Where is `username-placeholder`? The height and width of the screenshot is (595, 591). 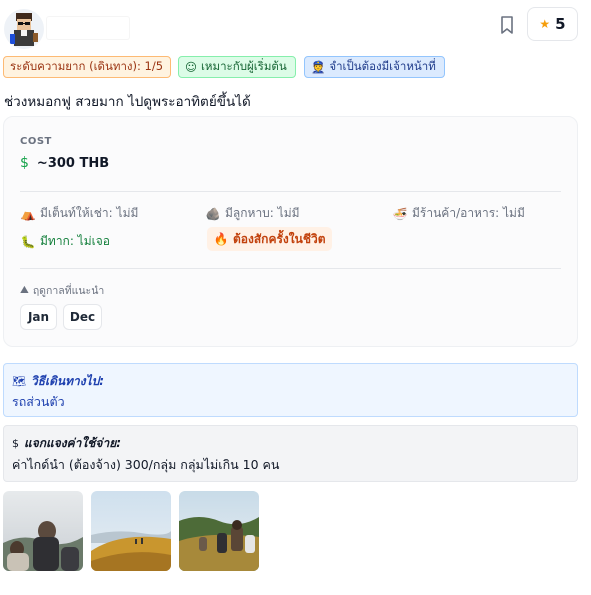 username-placeholder is located at coordinates (88, 28).